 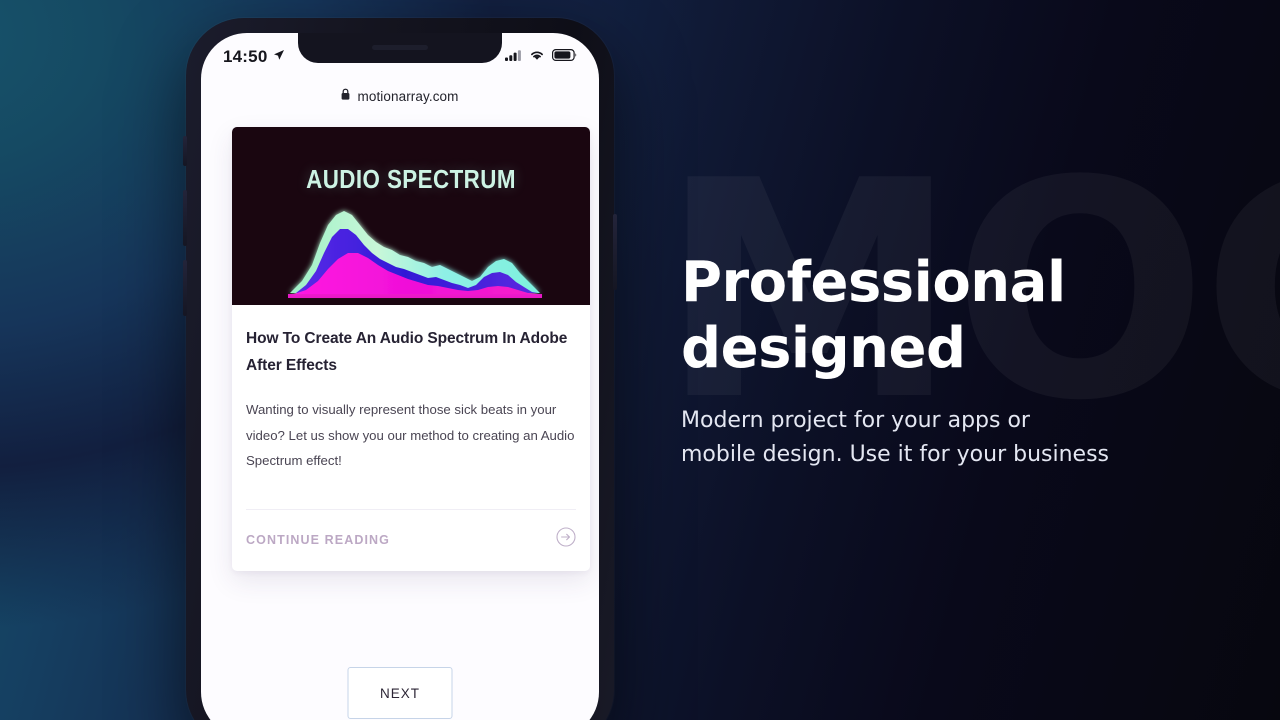 What do you see at coordinates (411, 540) in the screenshot?
I see `article-card-footer: CONTINUE READING` at bounding box center [411, 540].